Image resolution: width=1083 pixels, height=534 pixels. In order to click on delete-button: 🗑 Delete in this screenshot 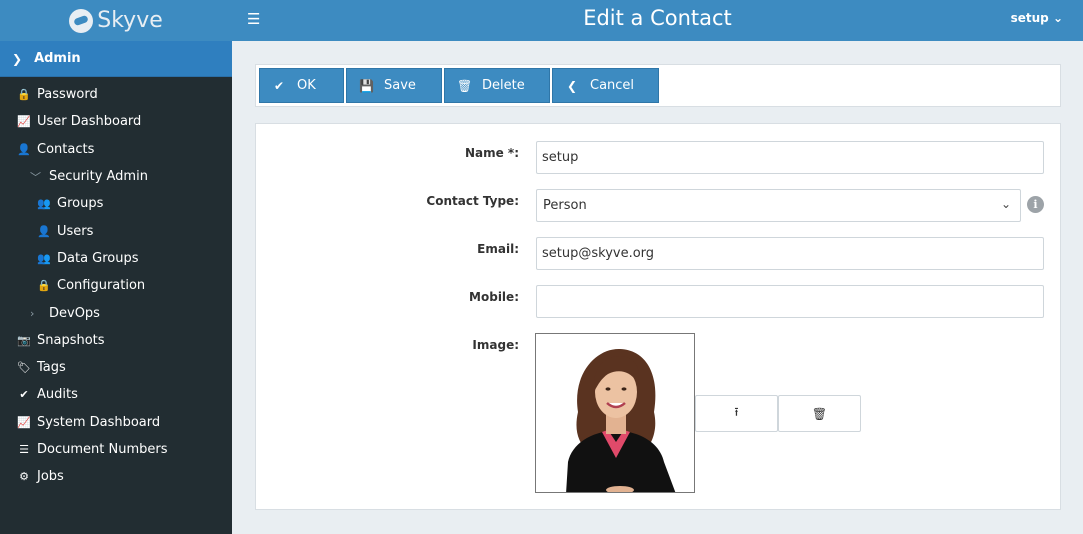, I will do `click(497, 85)`.